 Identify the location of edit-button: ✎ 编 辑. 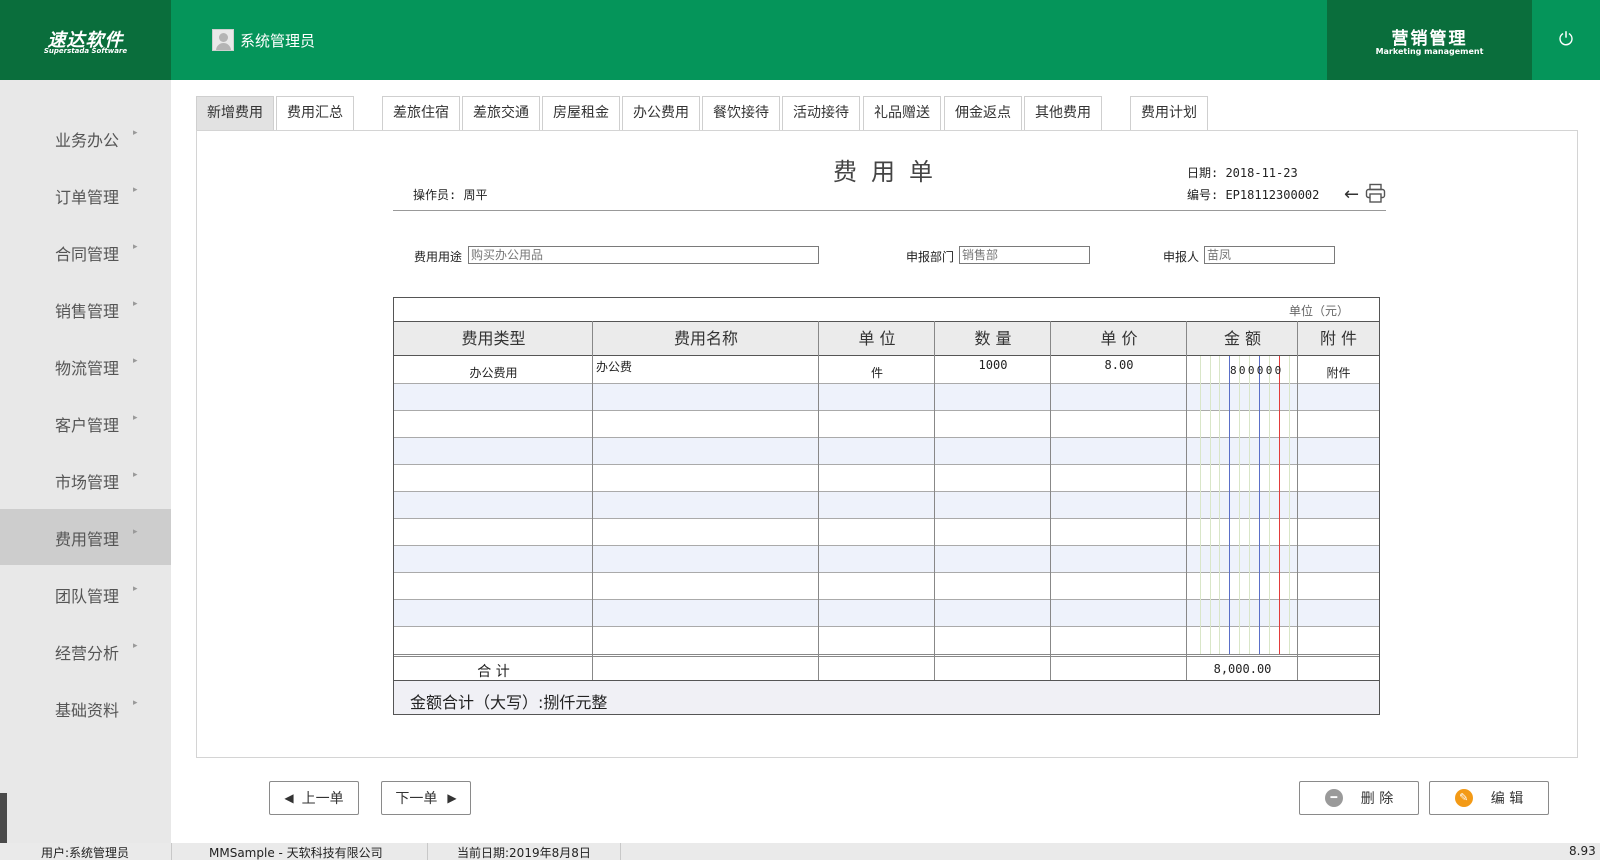
(1489, 798).